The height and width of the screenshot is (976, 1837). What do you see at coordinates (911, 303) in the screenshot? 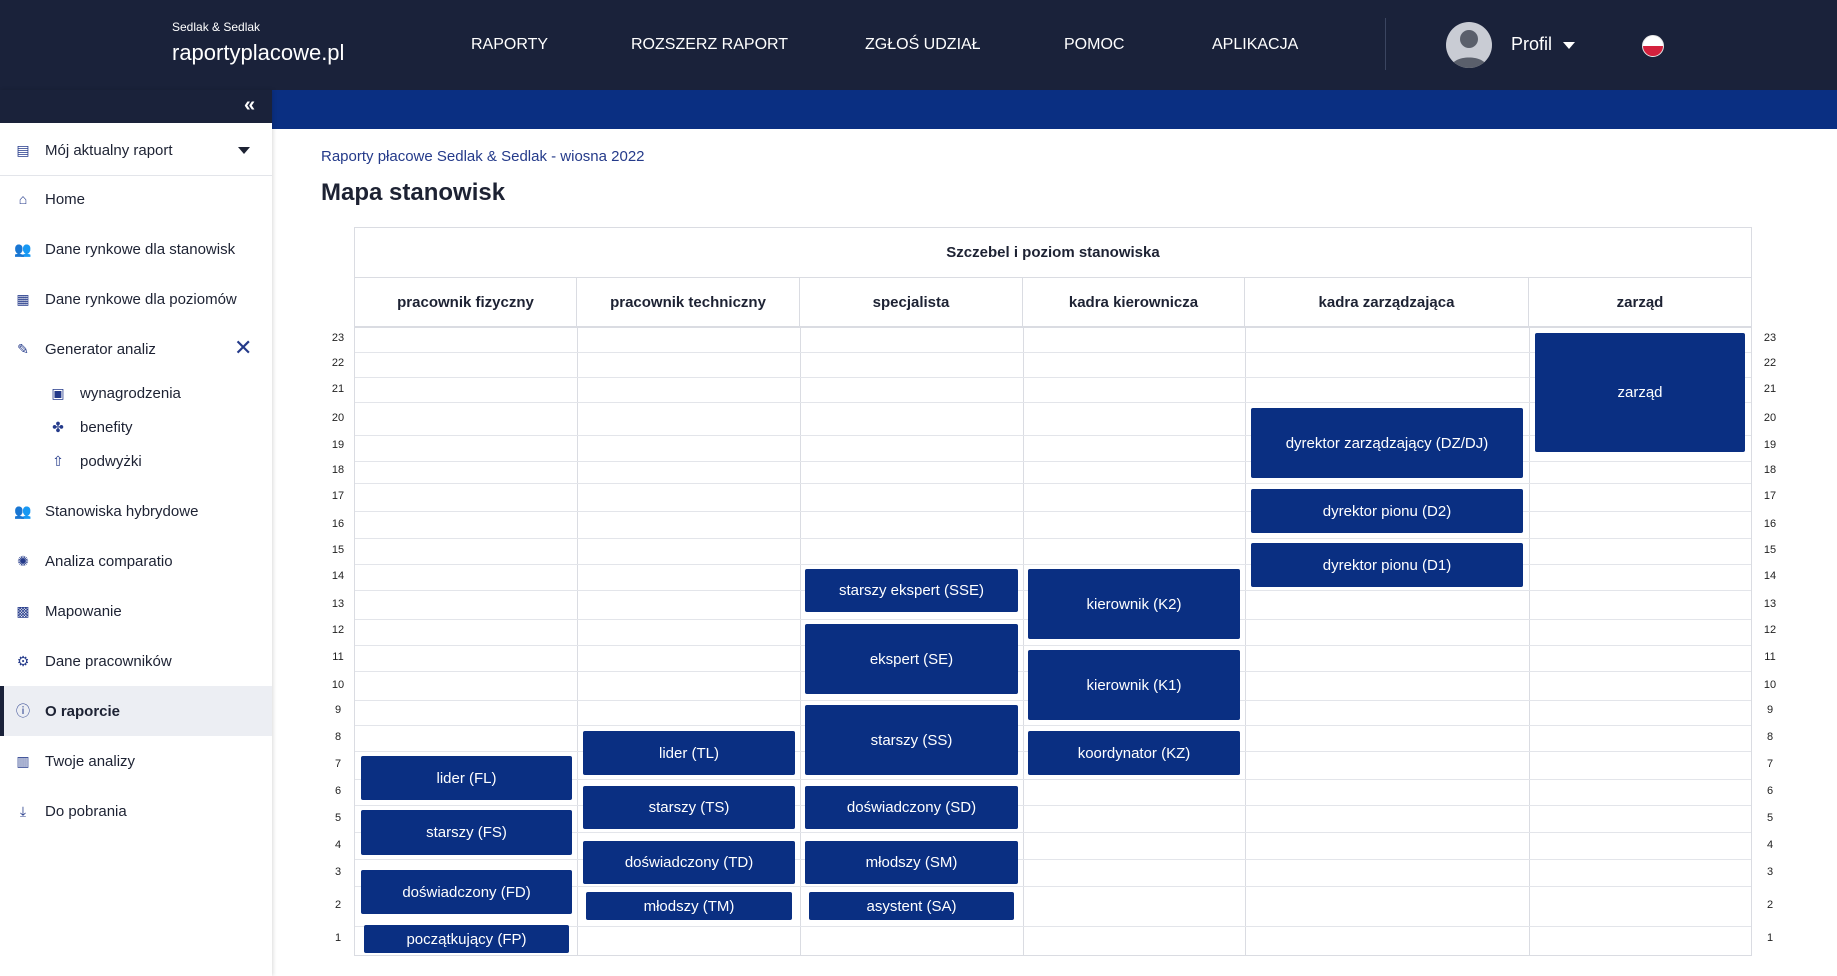
I see `column-header: specjalista` at bounding box center [911, 303].